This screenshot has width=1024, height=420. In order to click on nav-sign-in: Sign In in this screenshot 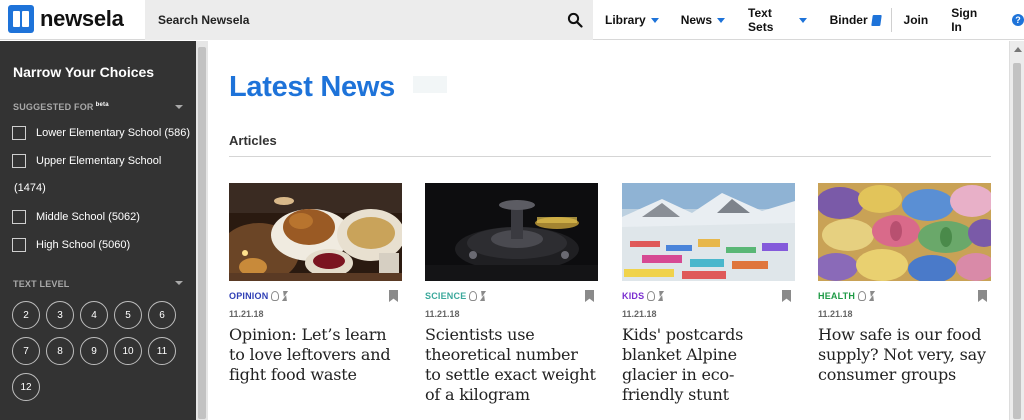, I will do `click(969, 20)`.